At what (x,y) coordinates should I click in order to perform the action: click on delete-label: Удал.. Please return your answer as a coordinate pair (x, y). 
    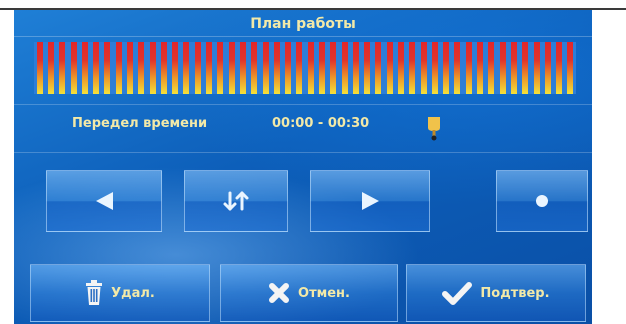
    Looking at the image, I should click on (133, 293).